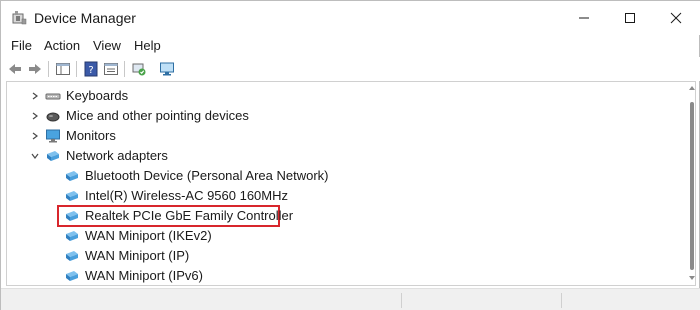 The image size is (700, 310). Describe the element at coordinates (107, 45) in the screenshot. I see `menu-view: View` at that location.